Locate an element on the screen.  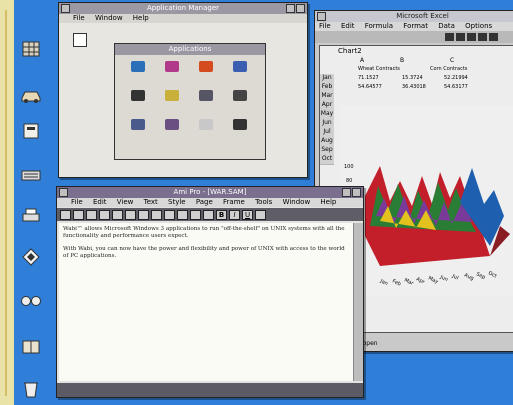
ami-pro-titlebar: Ami Pro - [WAR.SAM] is located at coordinates (210, 192).